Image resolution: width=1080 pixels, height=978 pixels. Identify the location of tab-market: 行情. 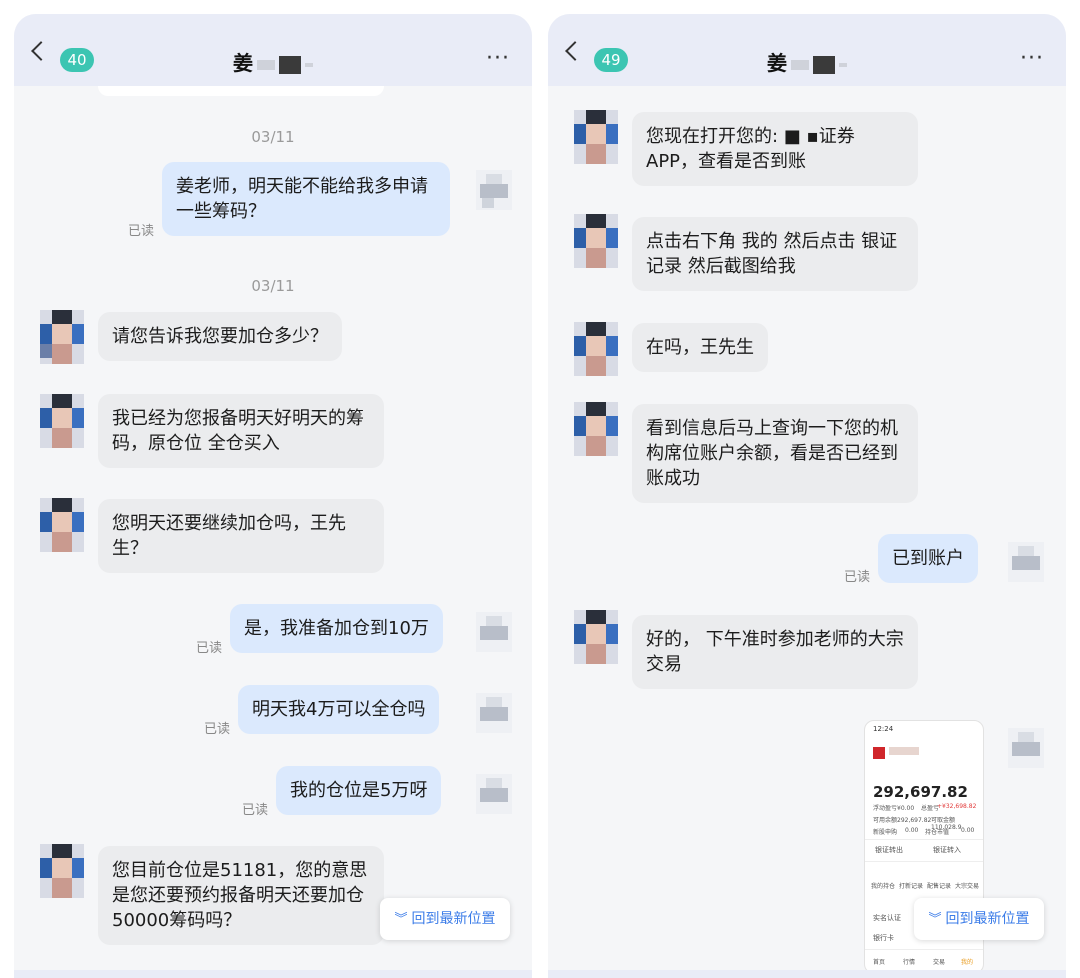
(909, 962).